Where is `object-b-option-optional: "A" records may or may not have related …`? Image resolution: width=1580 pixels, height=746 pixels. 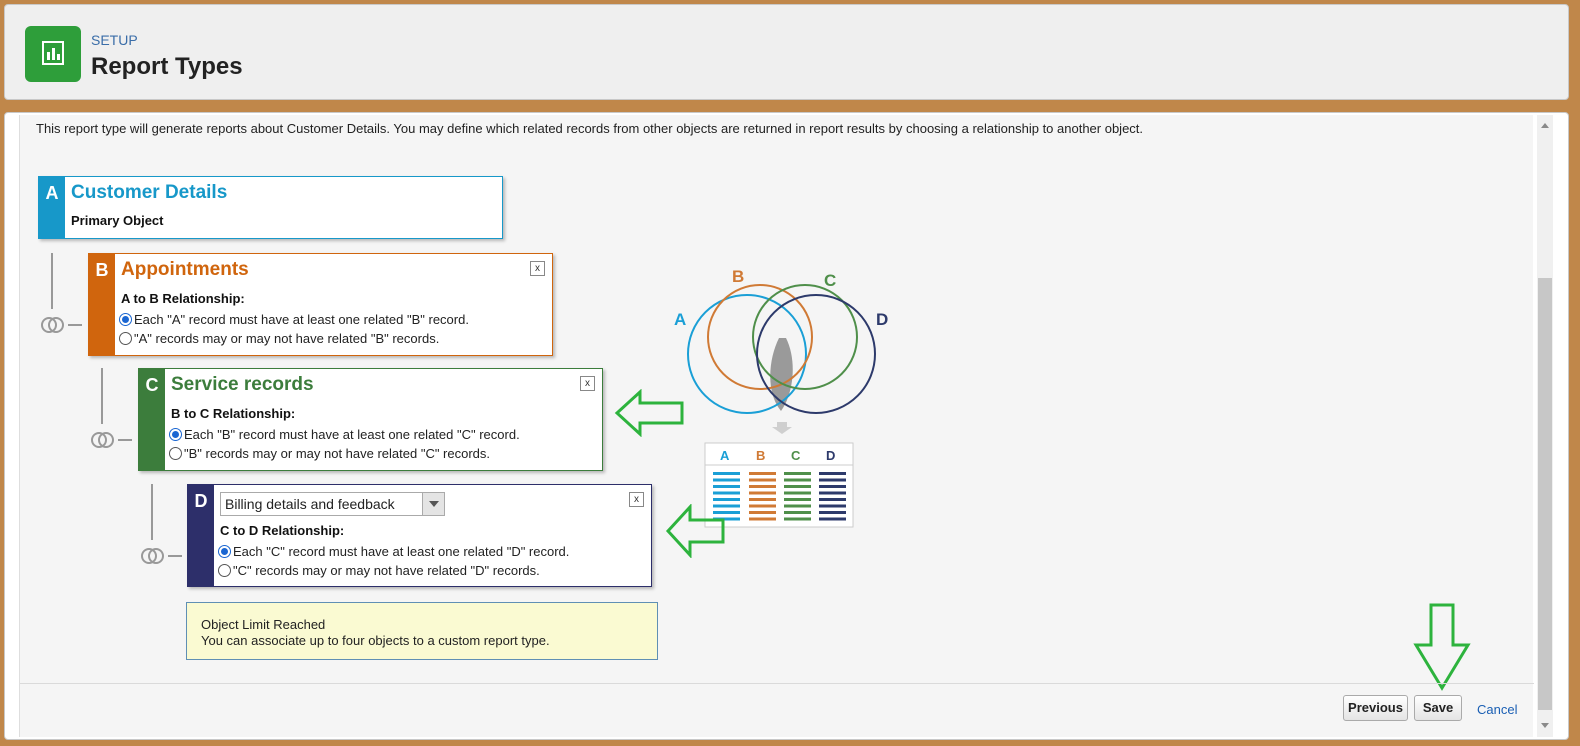 object-b-option-optional: "A" records may or may not have related … is located at coordinates (279, 338).